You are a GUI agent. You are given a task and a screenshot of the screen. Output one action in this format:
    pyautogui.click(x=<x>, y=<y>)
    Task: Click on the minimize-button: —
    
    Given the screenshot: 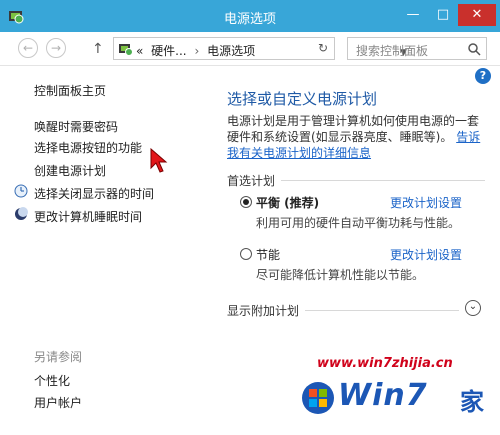 What is the action you would take?
    pyautogui.click(x=413, y=15)
    